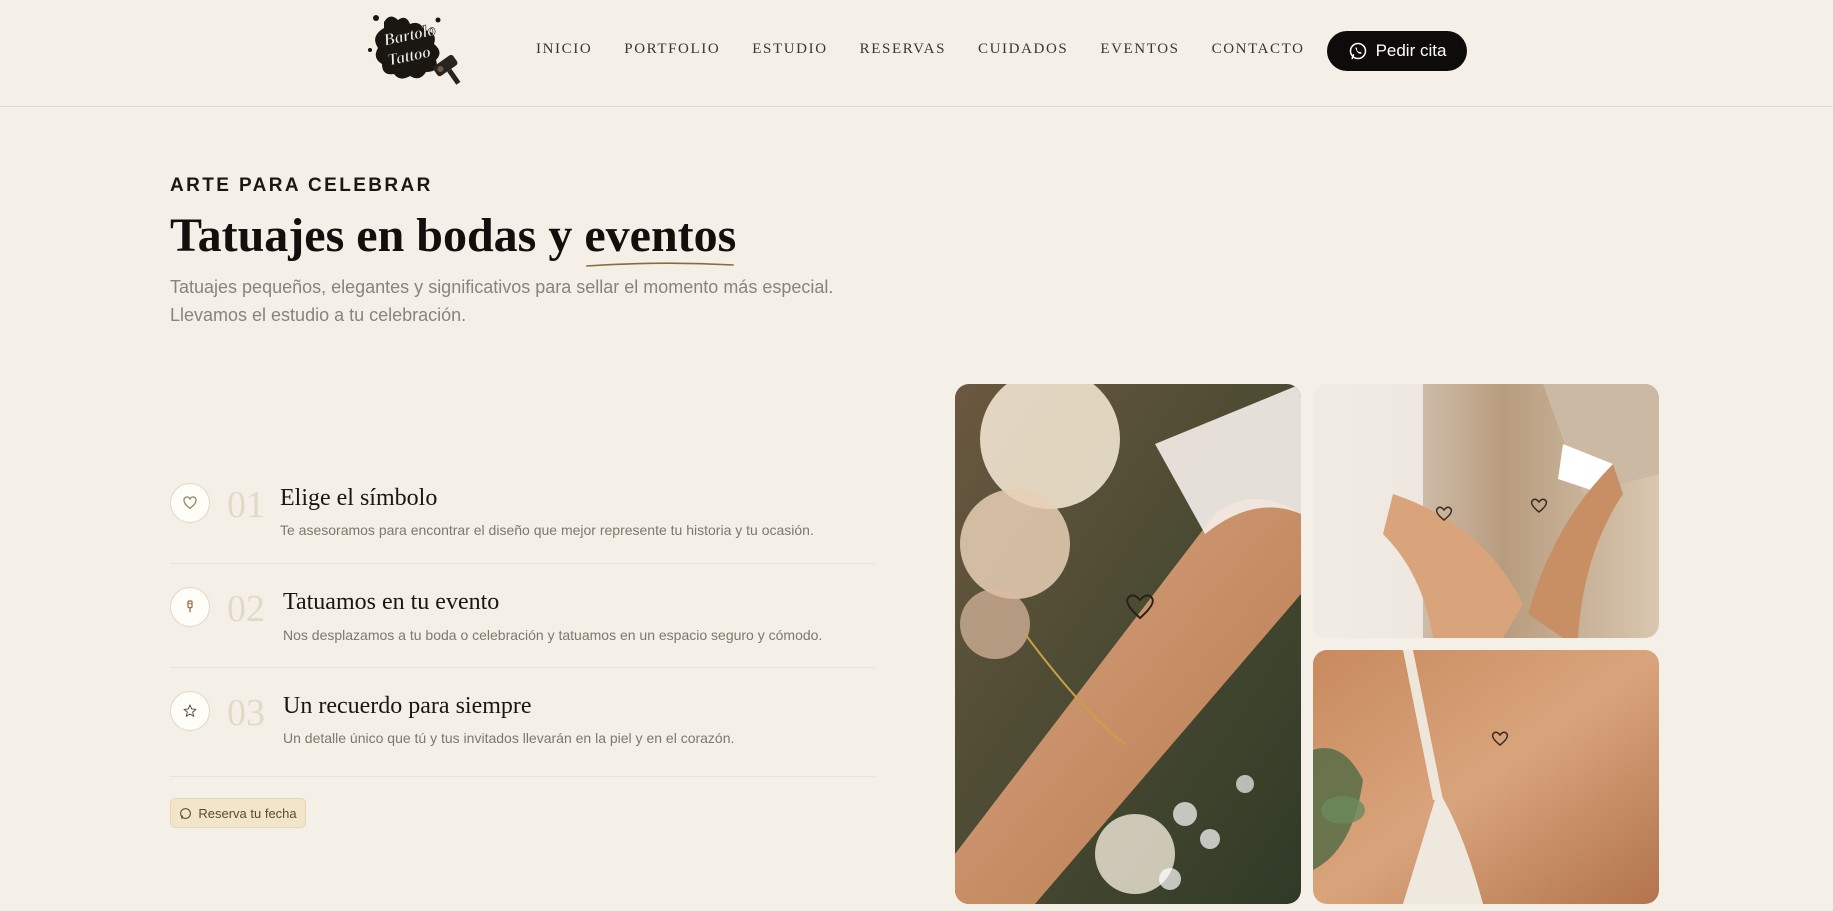  I want to click on step-title: Elige el símbolo, so click(359, 498).